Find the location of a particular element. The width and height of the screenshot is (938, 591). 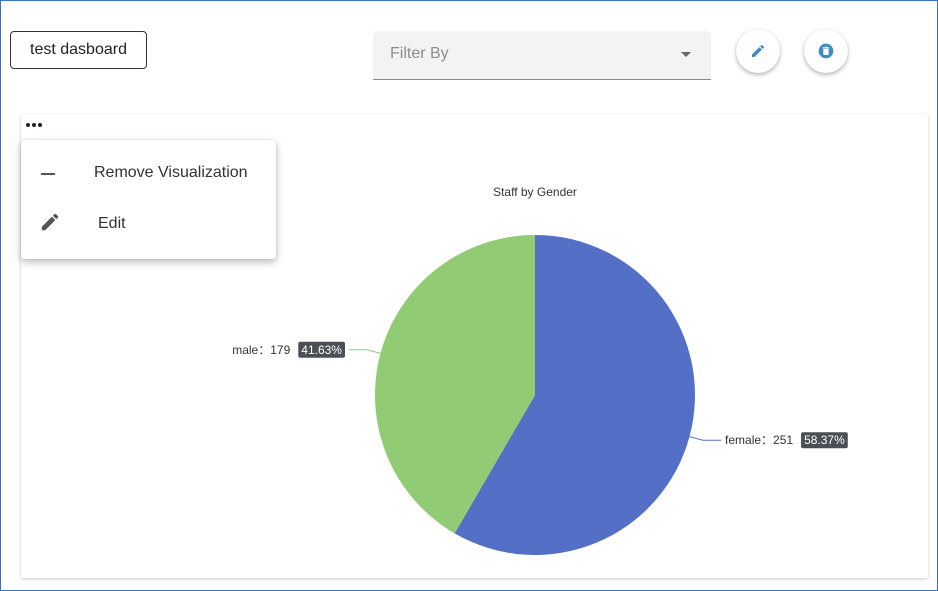

menu-item-remove-visualization: Remove Visualization is located at coordinates (148, 173).